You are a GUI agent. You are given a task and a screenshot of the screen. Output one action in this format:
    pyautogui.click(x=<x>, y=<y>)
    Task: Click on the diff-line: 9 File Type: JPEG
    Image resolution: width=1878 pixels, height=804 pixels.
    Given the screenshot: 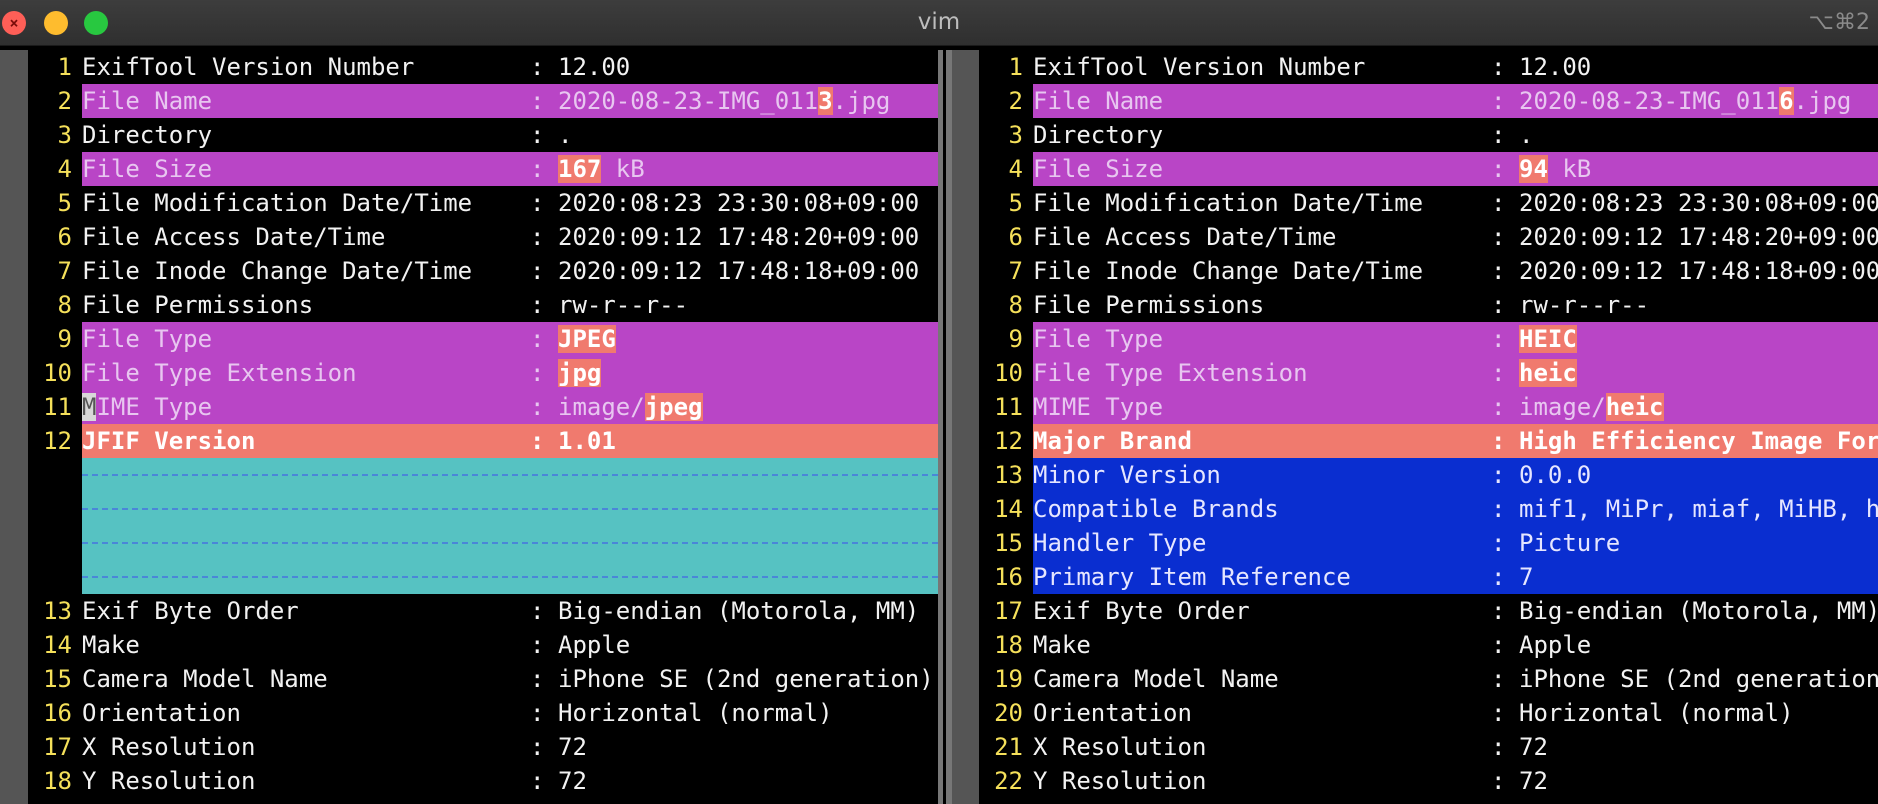 What is the action you would take?
    pyautogui.click(x=483, y=339)
    